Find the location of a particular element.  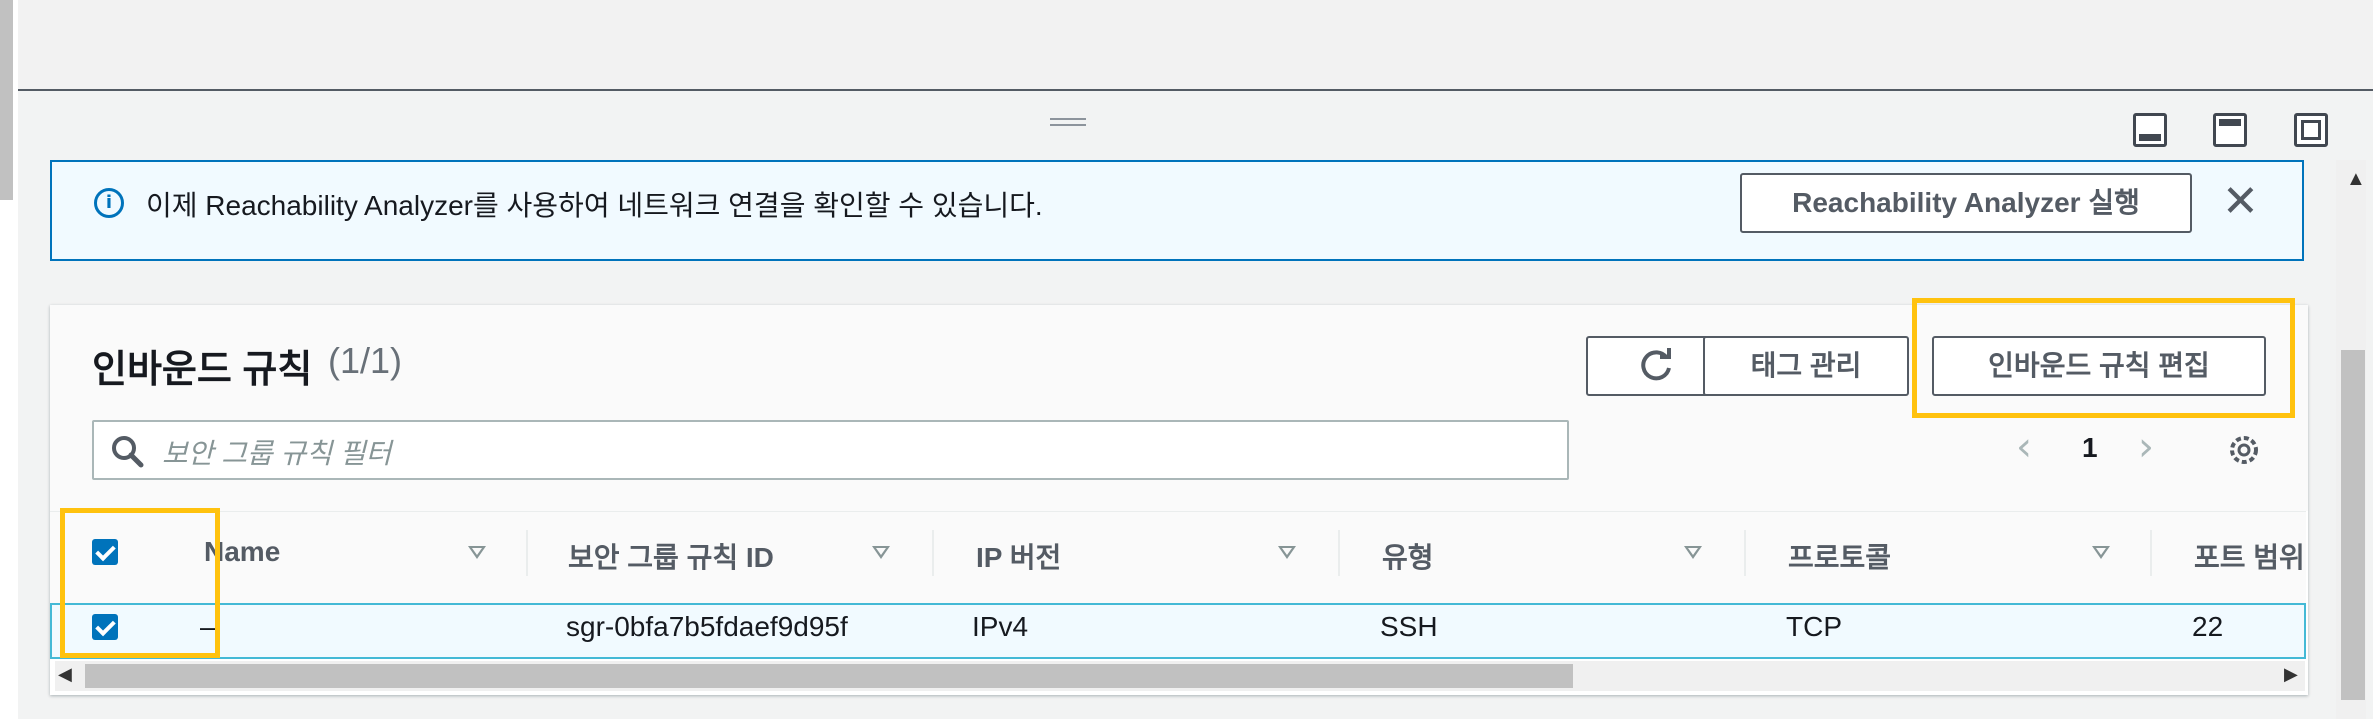

sort-protocol-icon is located at coordinates (2101, 552).